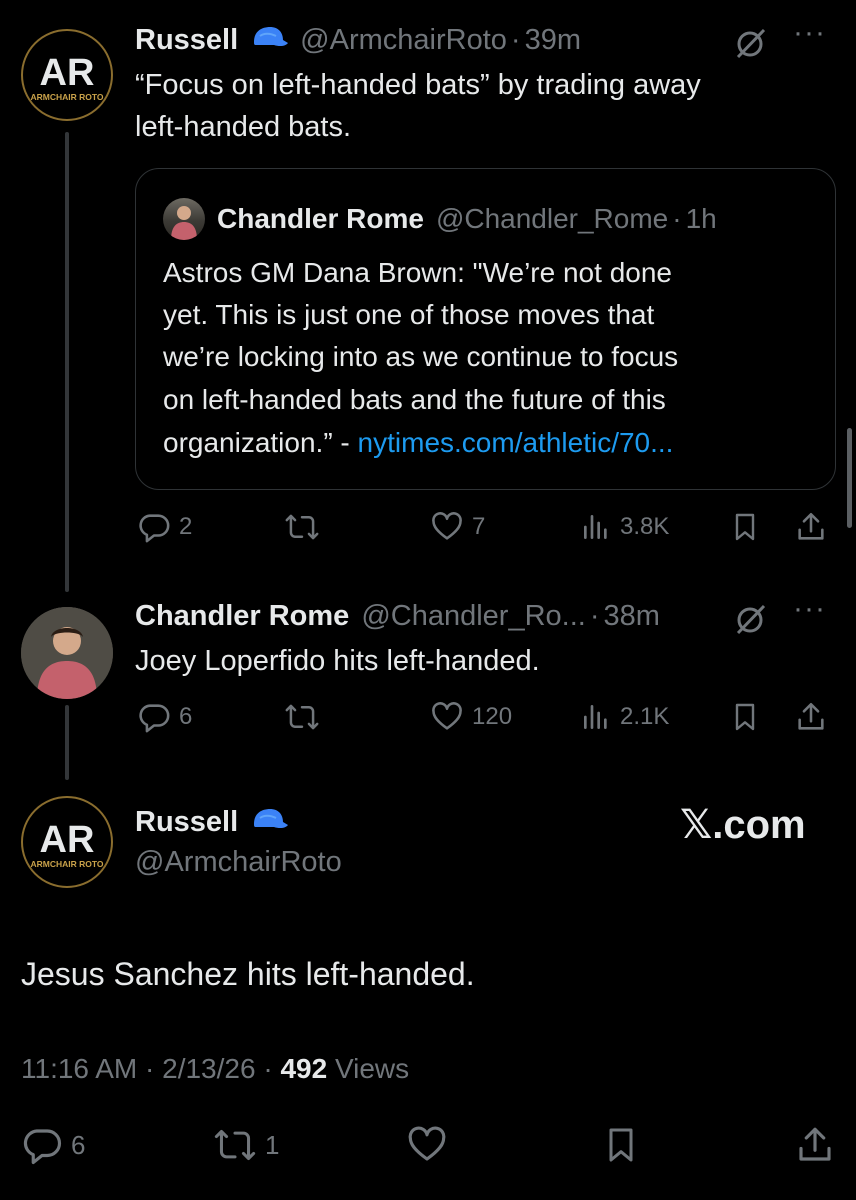 This screenshot has width=856, height=1200. I want to click on views-count: 3.8K, so click(645, 526).